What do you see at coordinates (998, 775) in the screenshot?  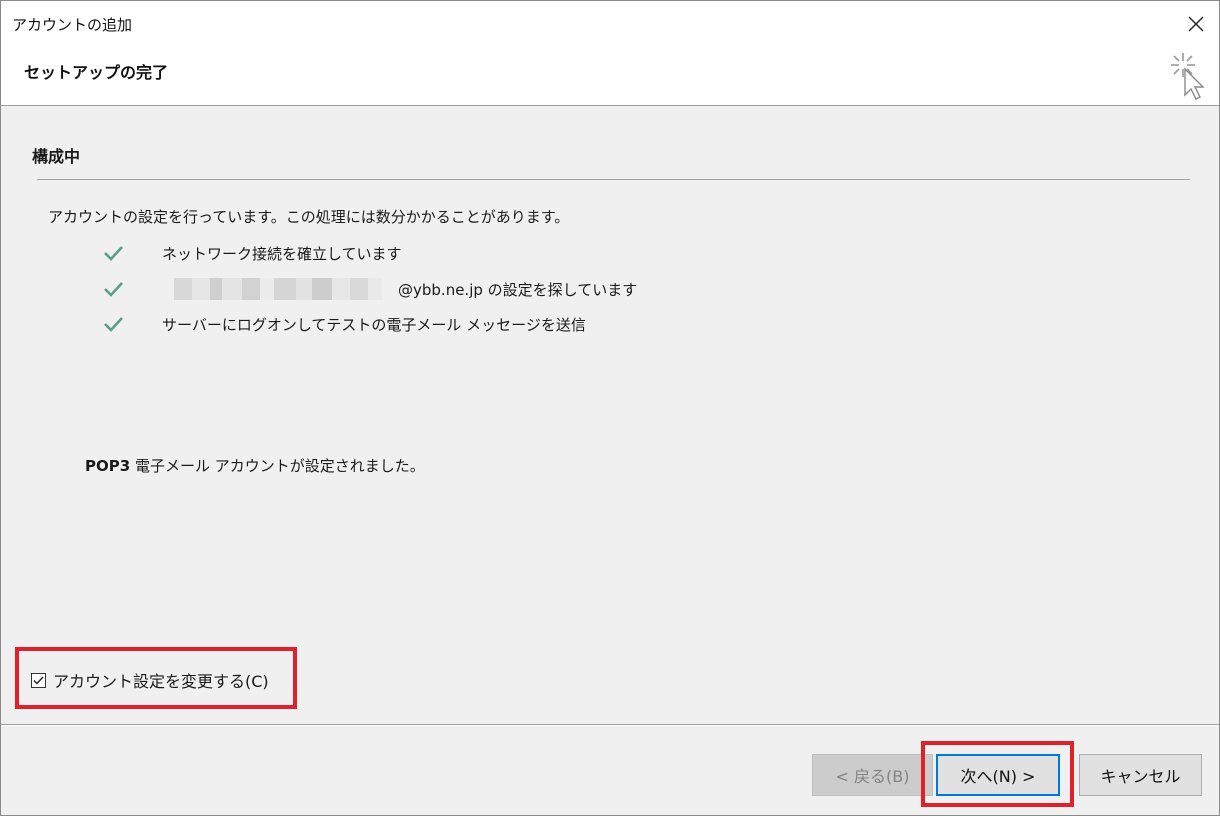 I see `next-button: 次へ(N) >` at bounding box center [998, 775].